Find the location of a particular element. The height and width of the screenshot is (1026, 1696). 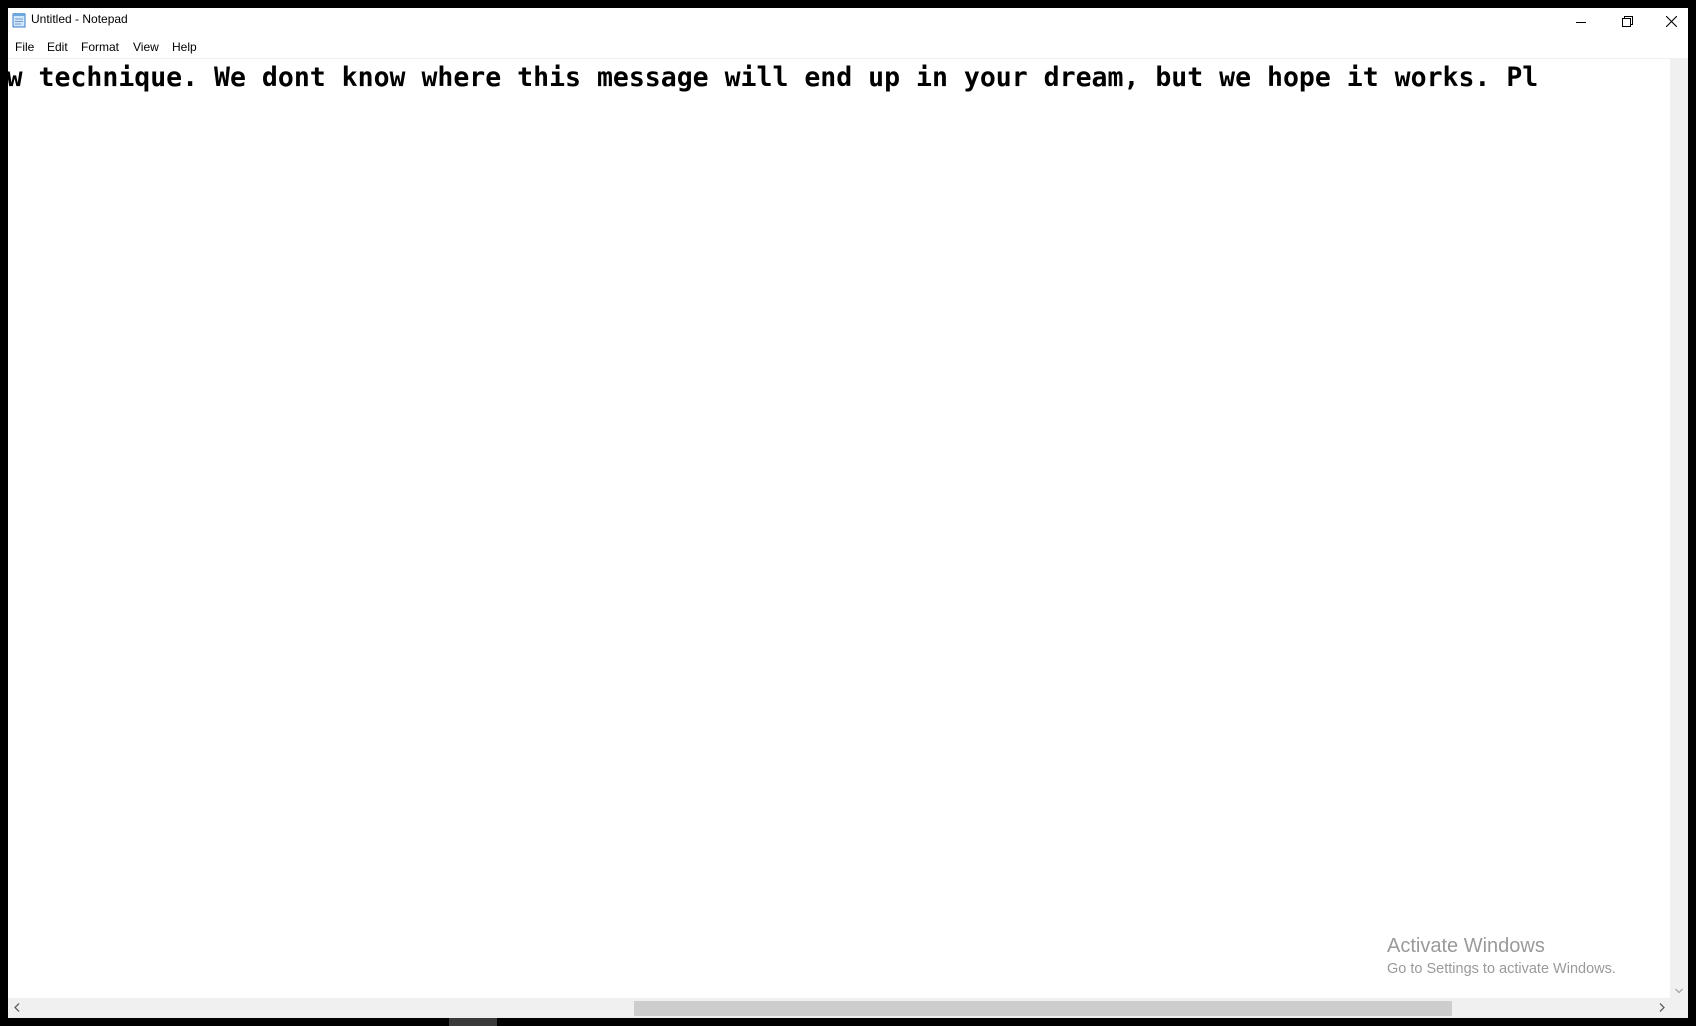

chevron-right-icon is located at coordinates (1662, 1008).